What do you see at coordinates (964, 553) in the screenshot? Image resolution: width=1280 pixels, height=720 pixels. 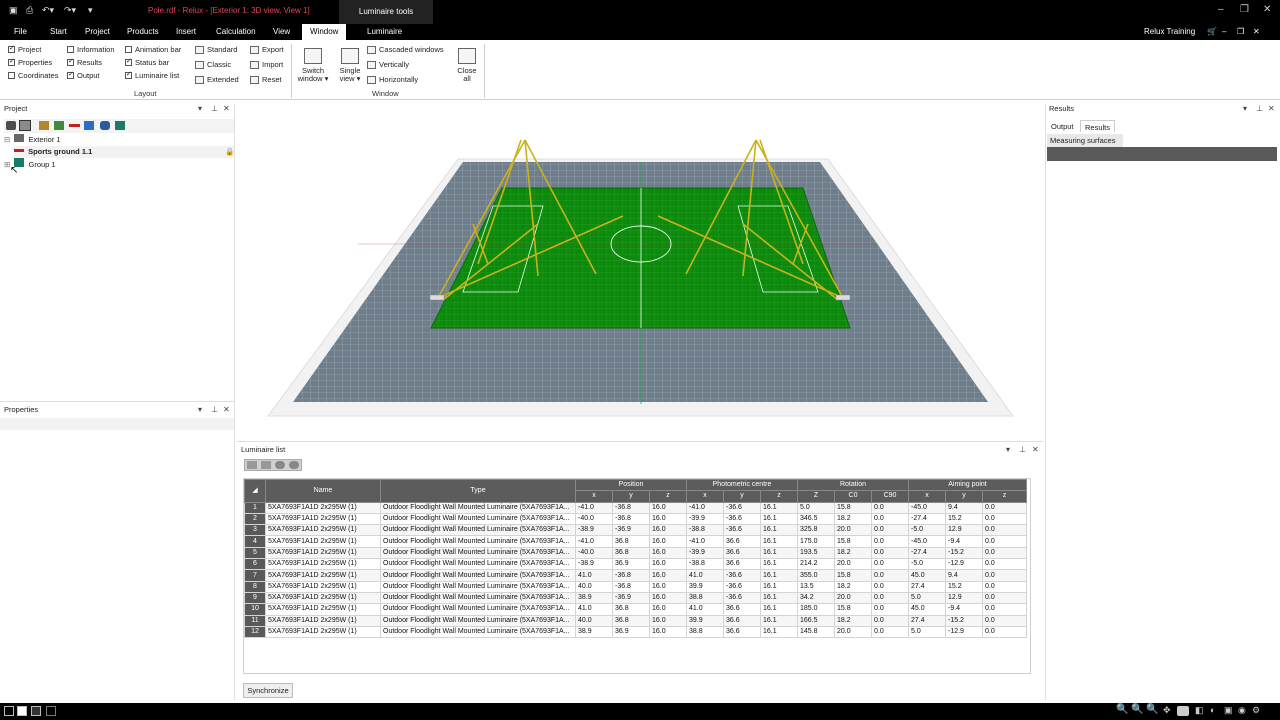 I see `table-cell: -15.2` at bounding box center [964, 553].